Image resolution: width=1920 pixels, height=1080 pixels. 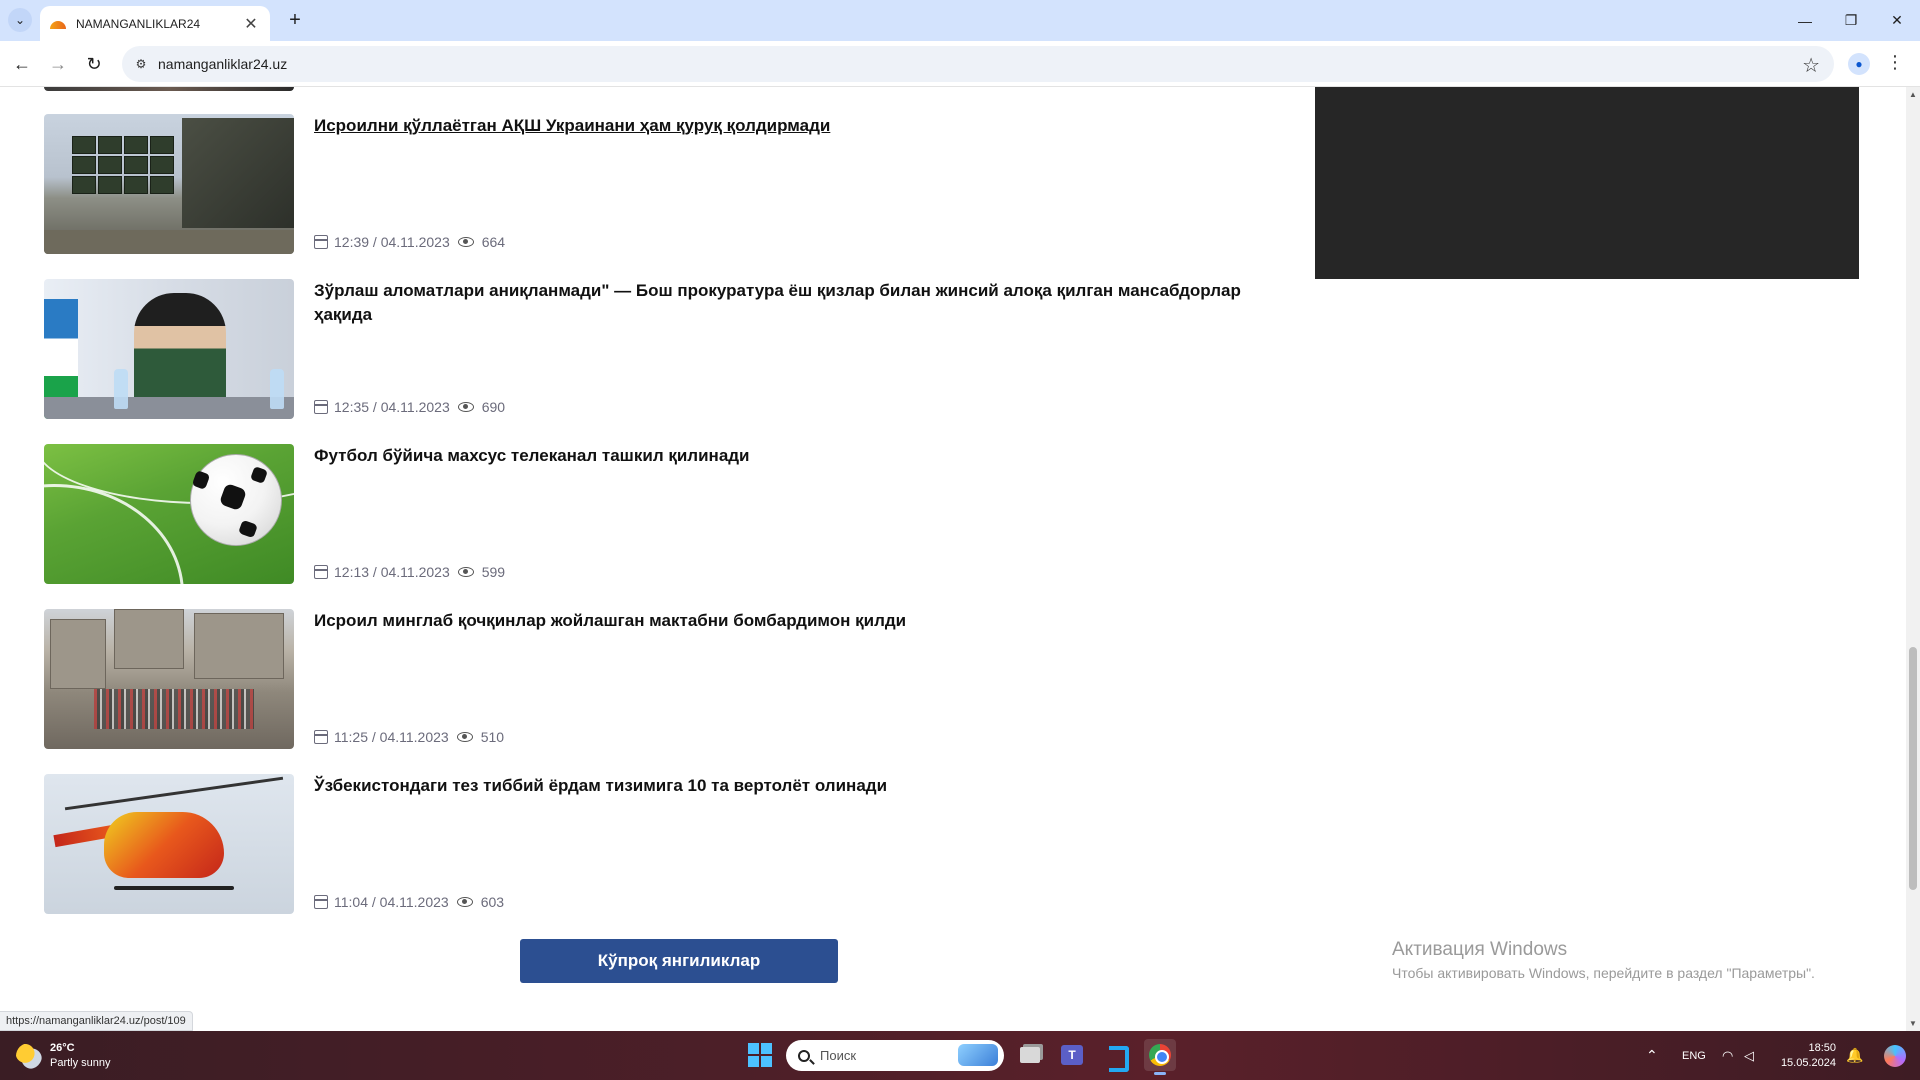 I want to click on vscode-button, so click(x=1116, y=1055).